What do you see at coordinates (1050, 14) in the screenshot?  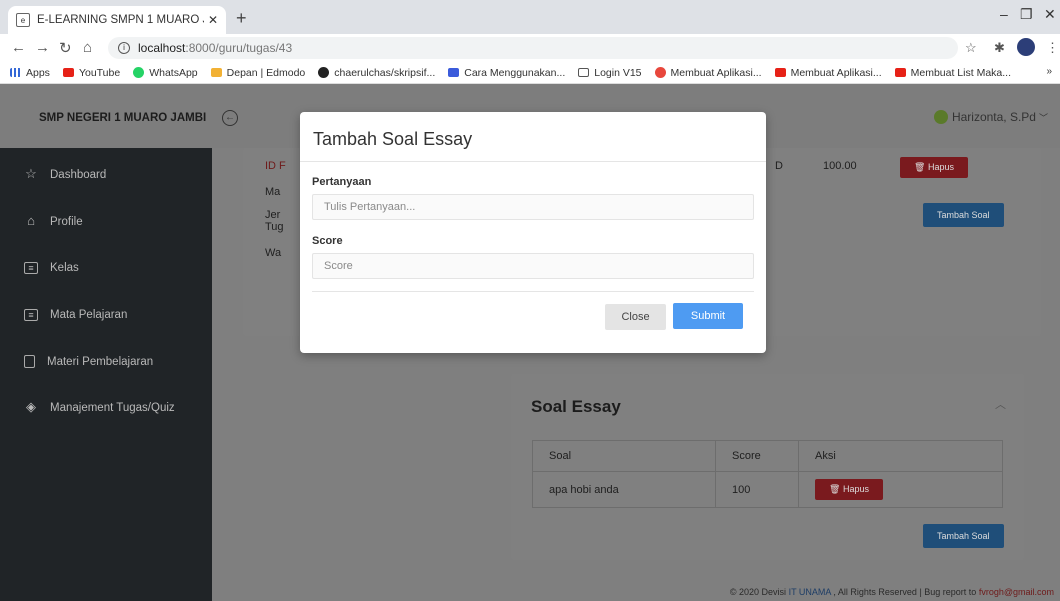 I see `window-close-icon: ✕` at bounding box center [1050, 14].